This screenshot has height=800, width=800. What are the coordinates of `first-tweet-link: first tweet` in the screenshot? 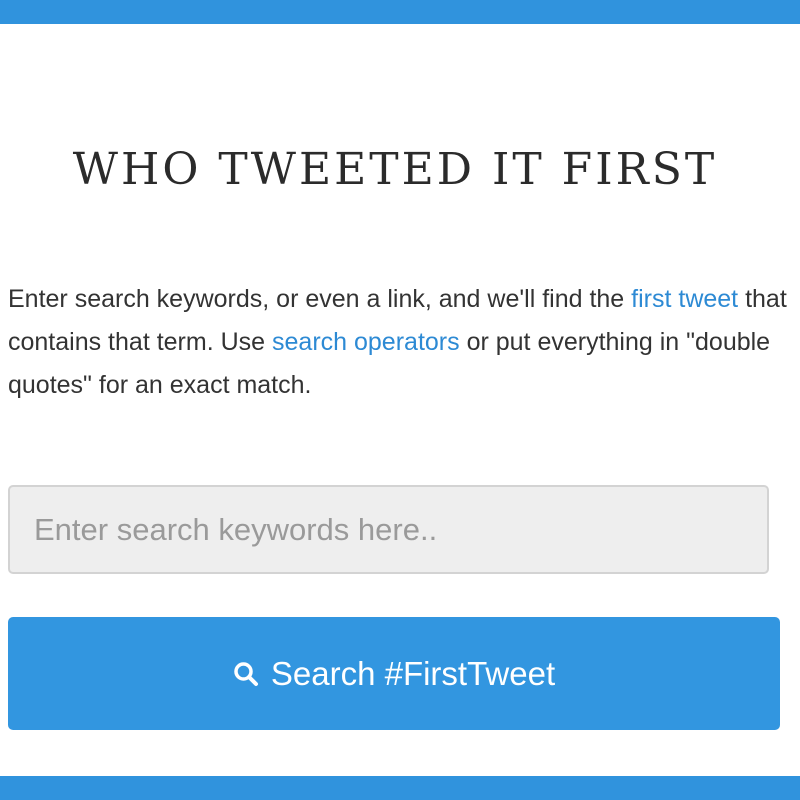 It's located at (684, 299).